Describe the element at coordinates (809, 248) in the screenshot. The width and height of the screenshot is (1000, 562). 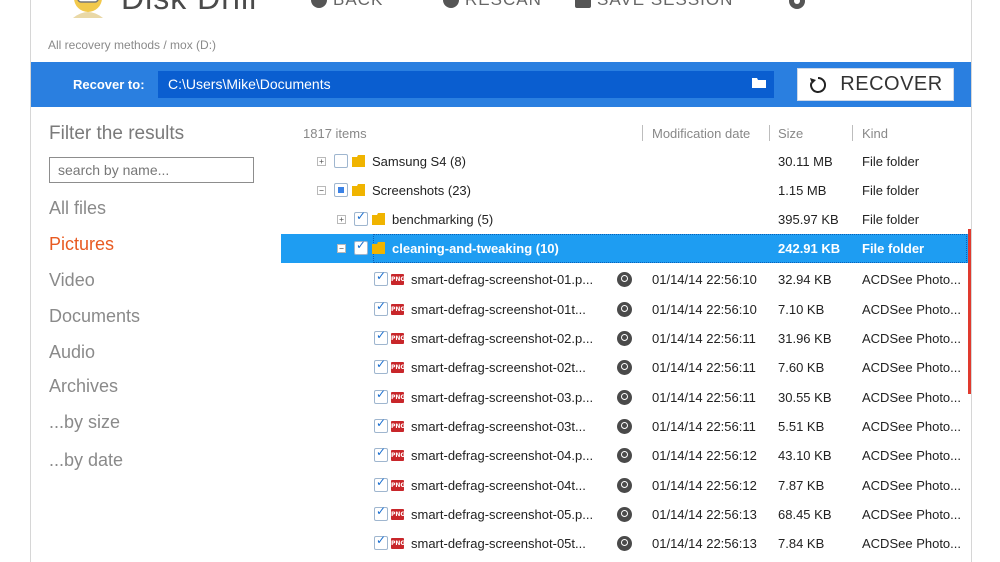
I see `folder-size: 242.91 KB` at that location.